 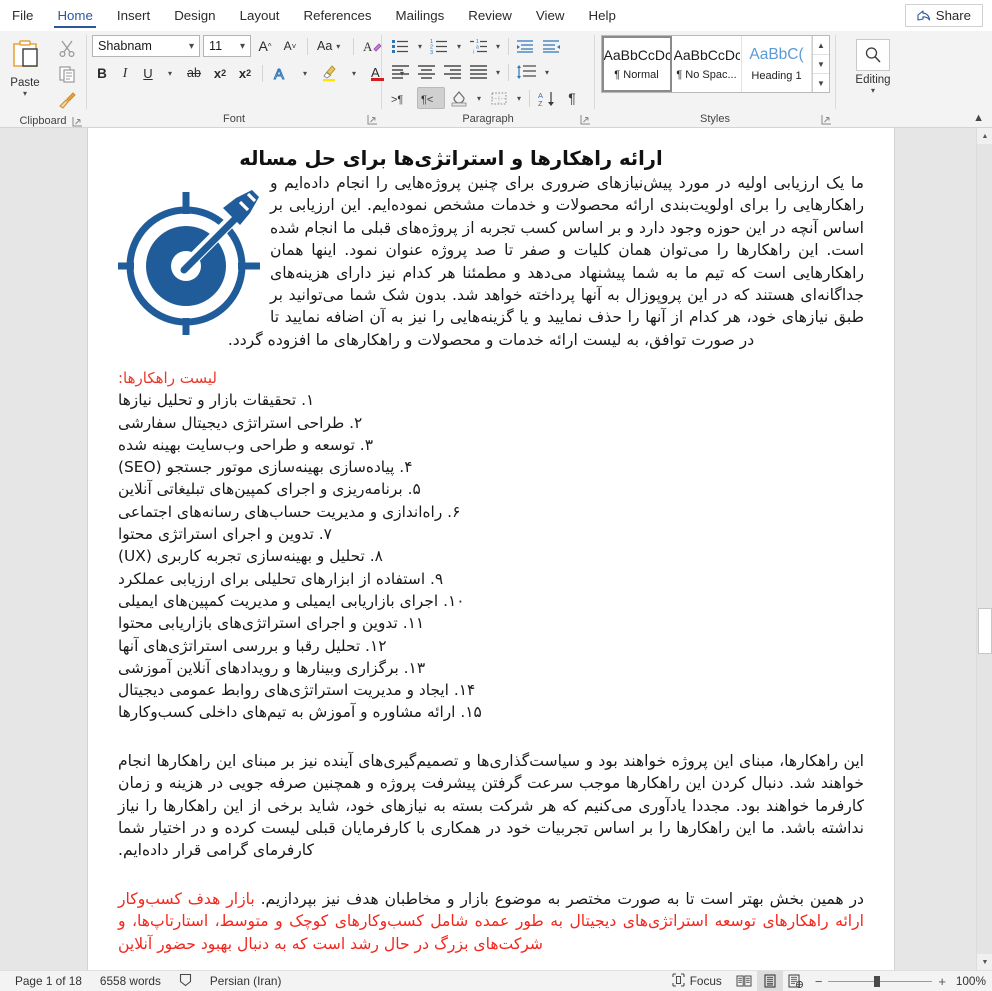 What do you see at coordinates (459, 98) in the screenshot?
I see `shading-icon` at bounding box center [459, 98].